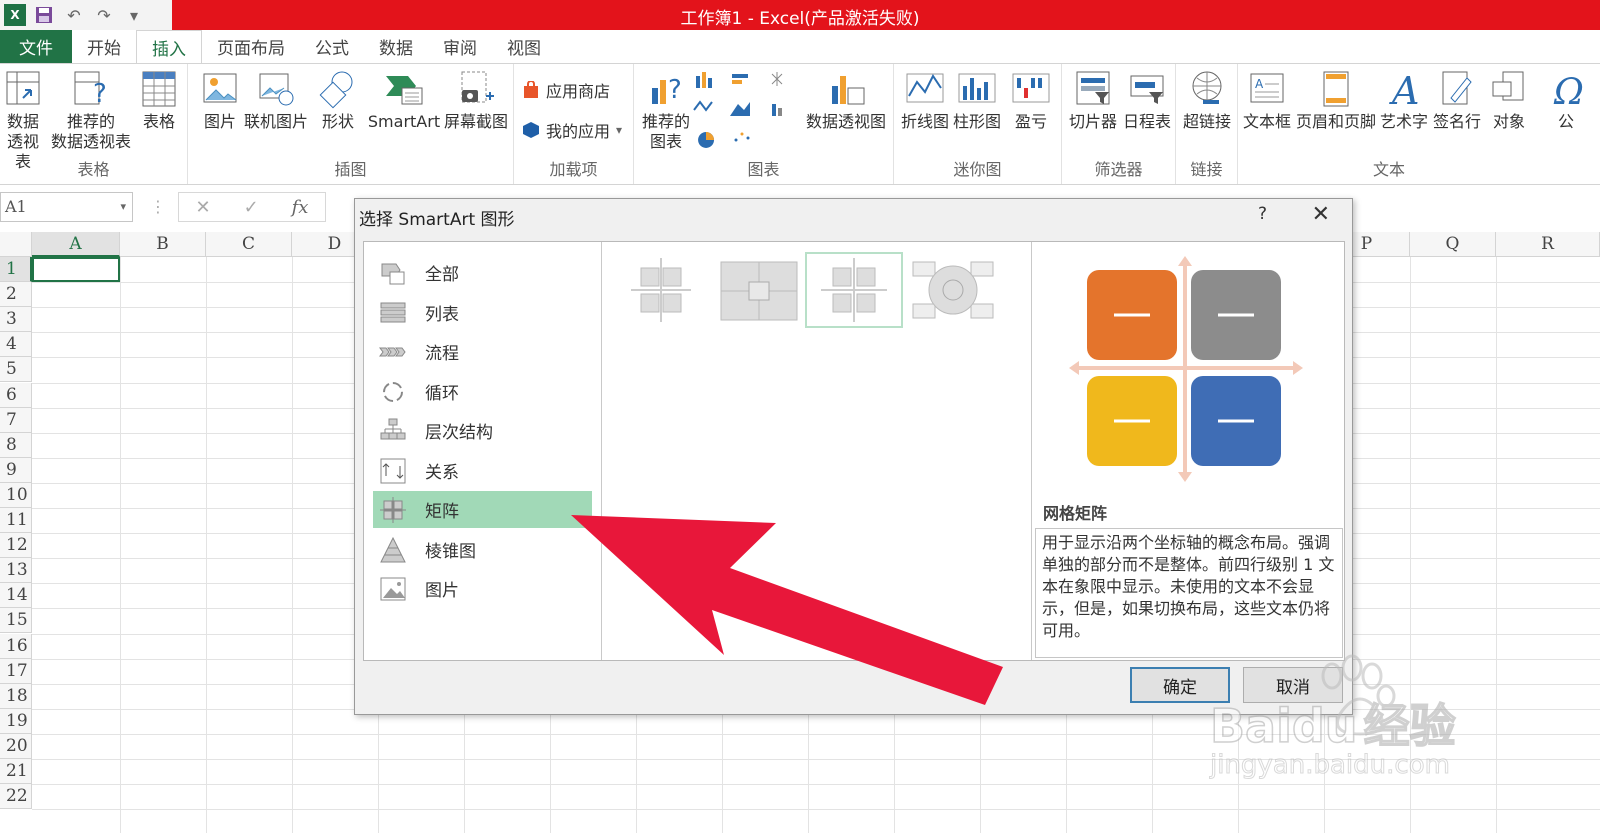 The width and height of the screenshot is (1600, 833). I want to click on group-illustrations: 图片 联机图片 形状 SmartArt 屏幕截图 插图, so click(351, 124).